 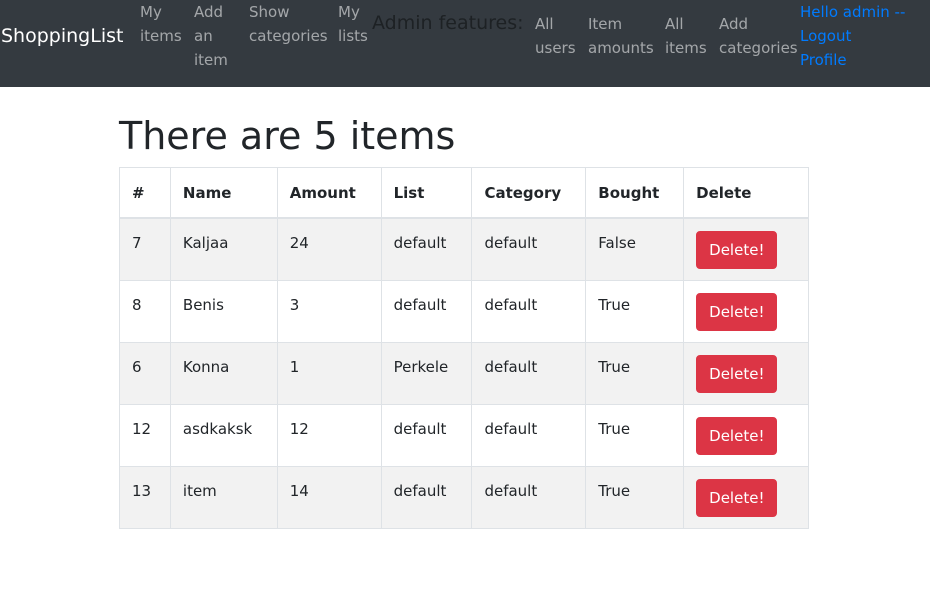 I want to click on column-header-category: Category, so click(x=529, y=193).